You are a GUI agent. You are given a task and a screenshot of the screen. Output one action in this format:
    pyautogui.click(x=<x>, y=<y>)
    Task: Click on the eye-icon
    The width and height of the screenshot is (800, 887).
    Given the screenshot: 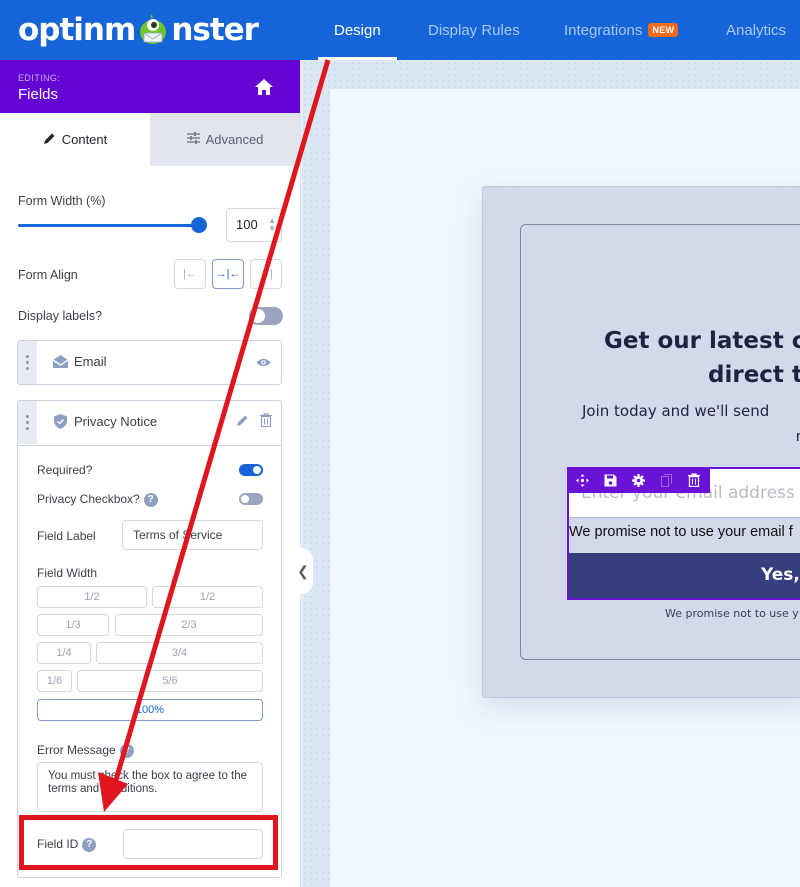 What is the action you would take?
    pyautogui.click(x=263, y=364)
    